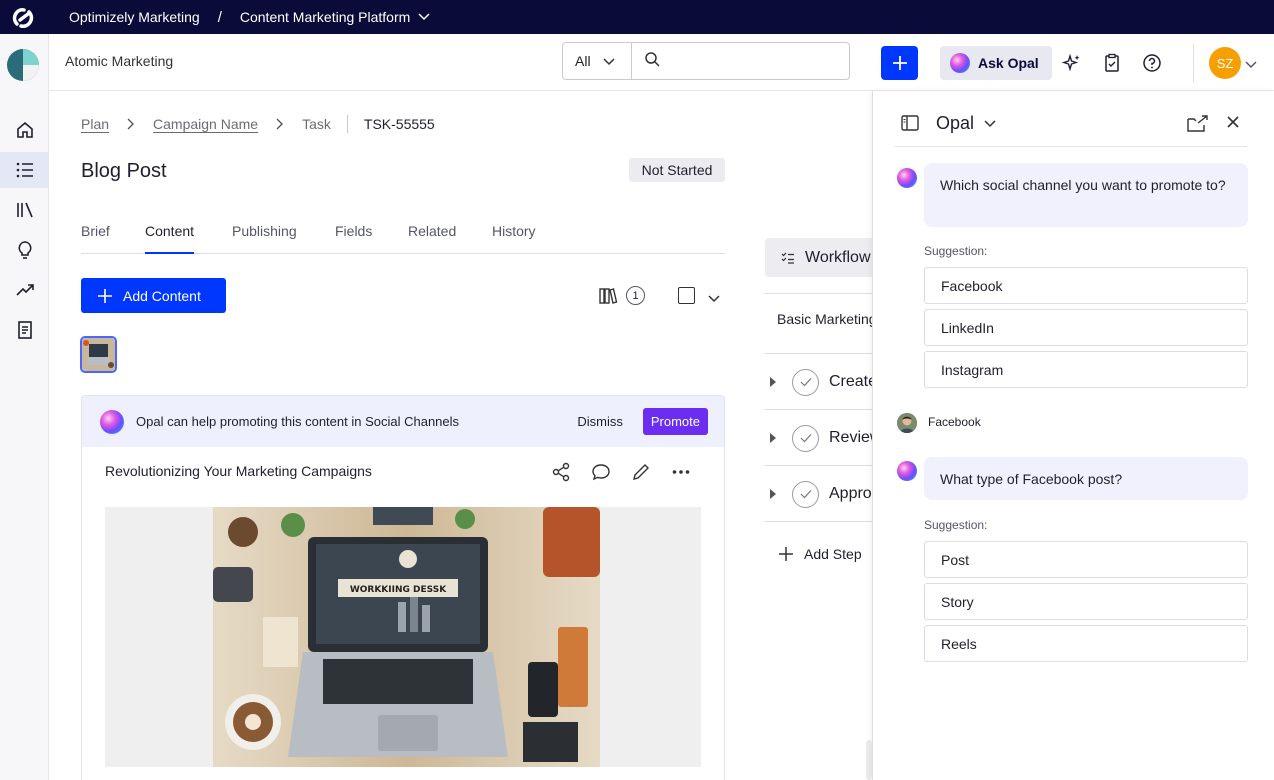  What do you see at coordinates (956, 525) in the screenshot?
I see `suggestion-label: Suggestion:` at bounding box center [956, 525].